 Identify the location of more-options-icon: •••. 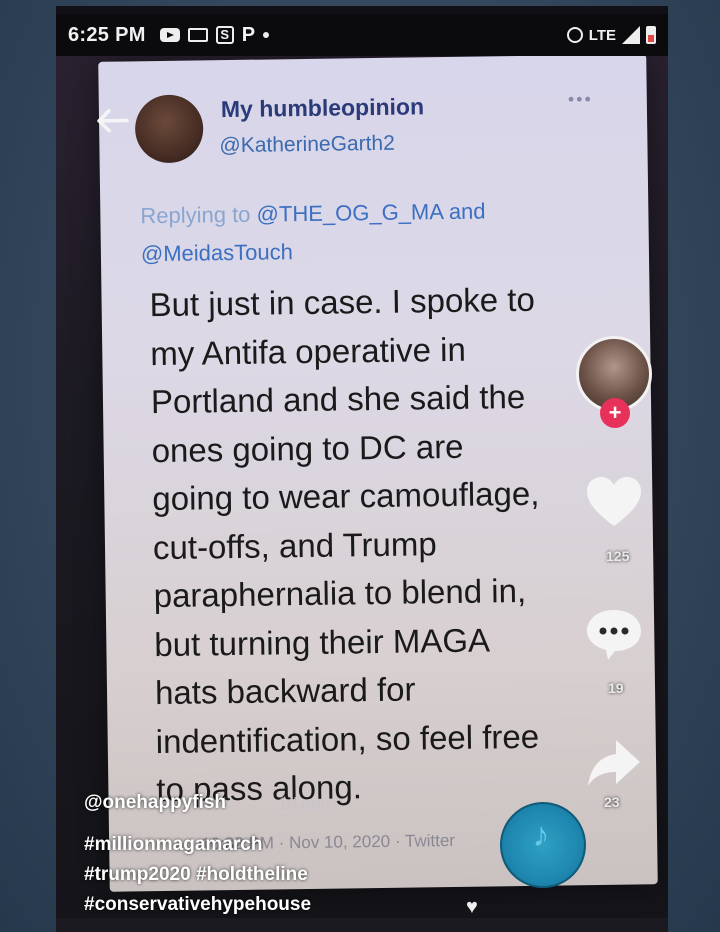
(580, 99).